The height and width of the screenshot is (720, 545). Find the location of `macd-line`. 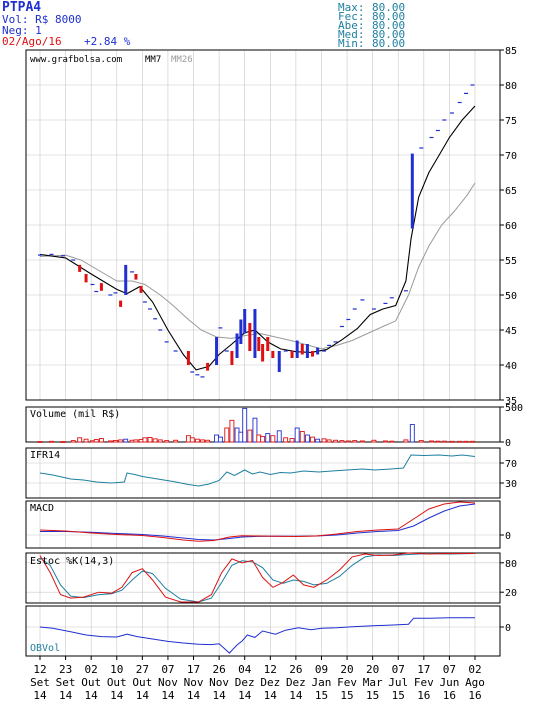

macd-line is located at coordinates (257, 521).